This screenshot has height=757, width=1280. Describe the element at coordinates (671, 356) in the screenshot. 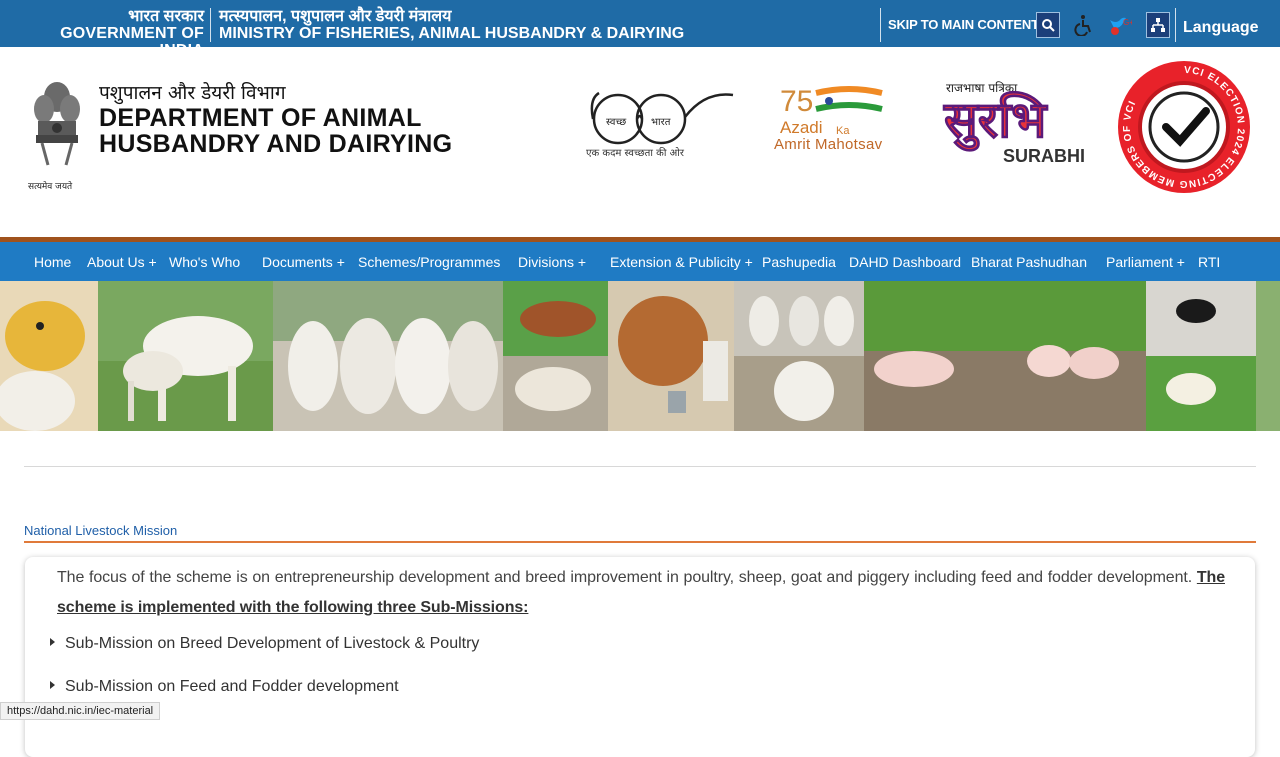

I see `milking-photo` at that location.